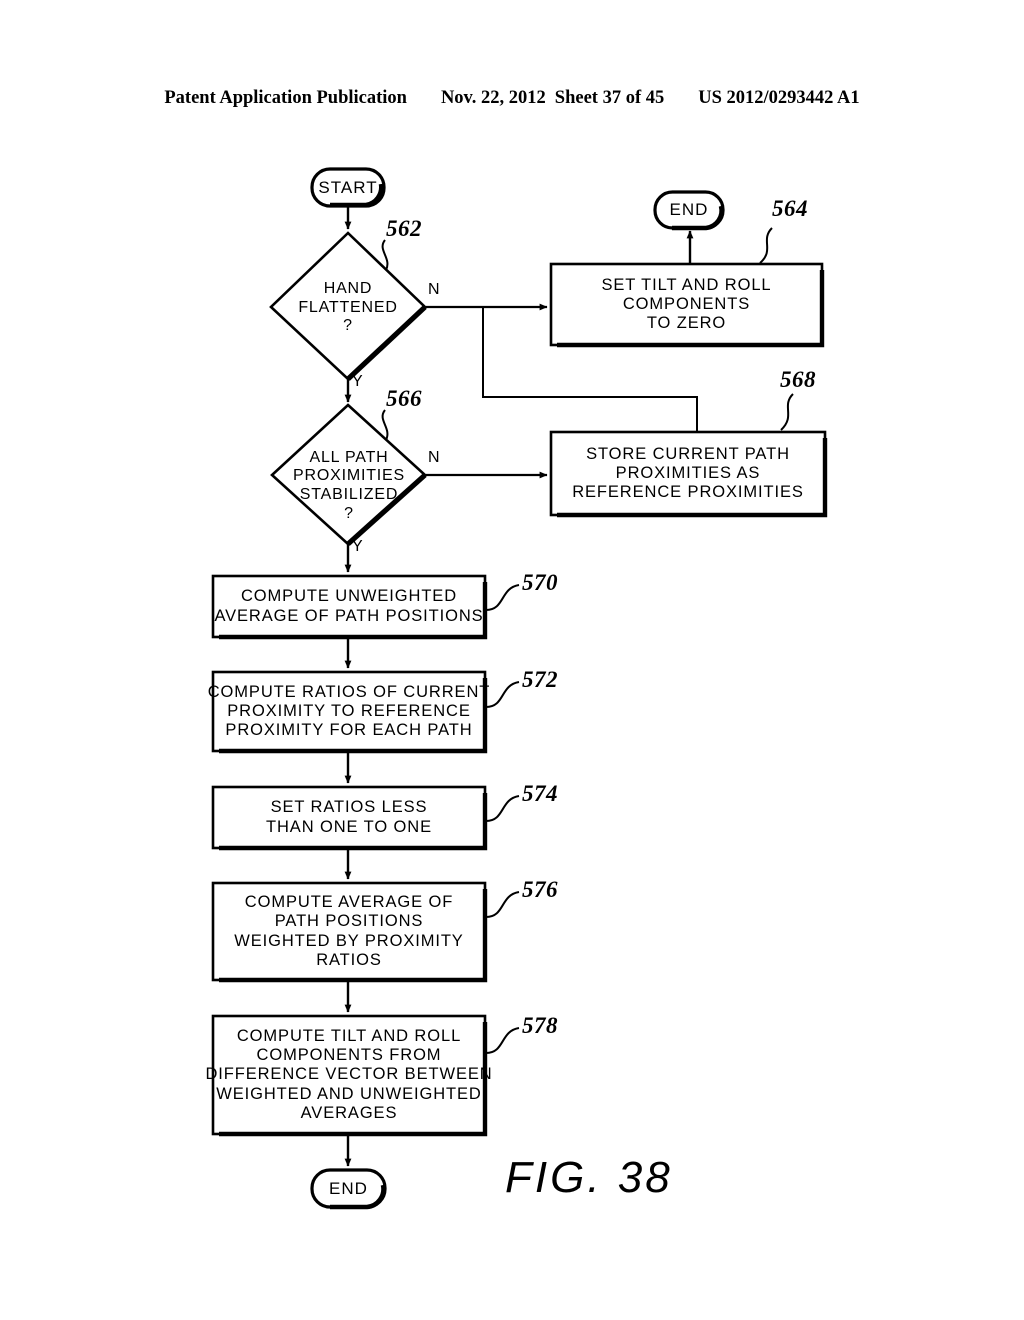 The width and height of the screenshot is (1024, 1320). I want to click on branch-label-566-no: N, so click(434, 457).